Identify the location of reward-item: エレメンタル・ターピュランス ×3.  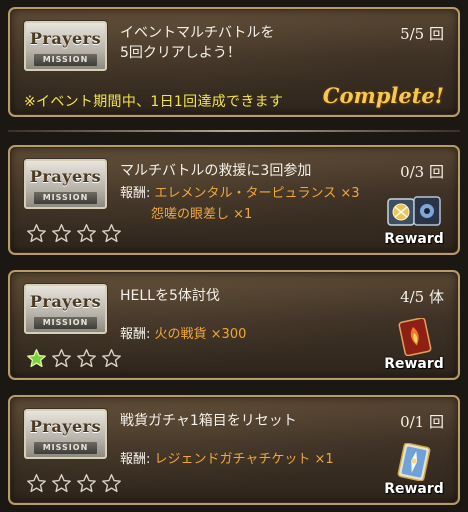
(257, 193).